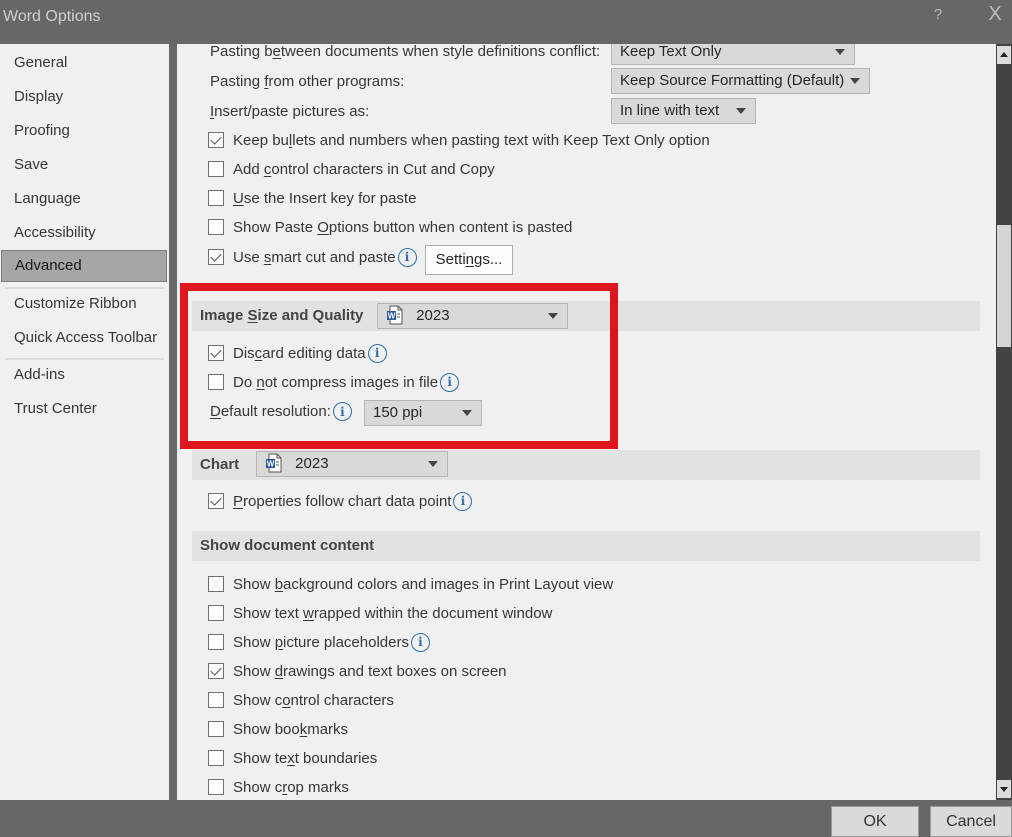 The height and width of the screenshot is (837, 1012). I want to click on checkbox-label: Show drawings and text boxes on screen, so click(370, 671).